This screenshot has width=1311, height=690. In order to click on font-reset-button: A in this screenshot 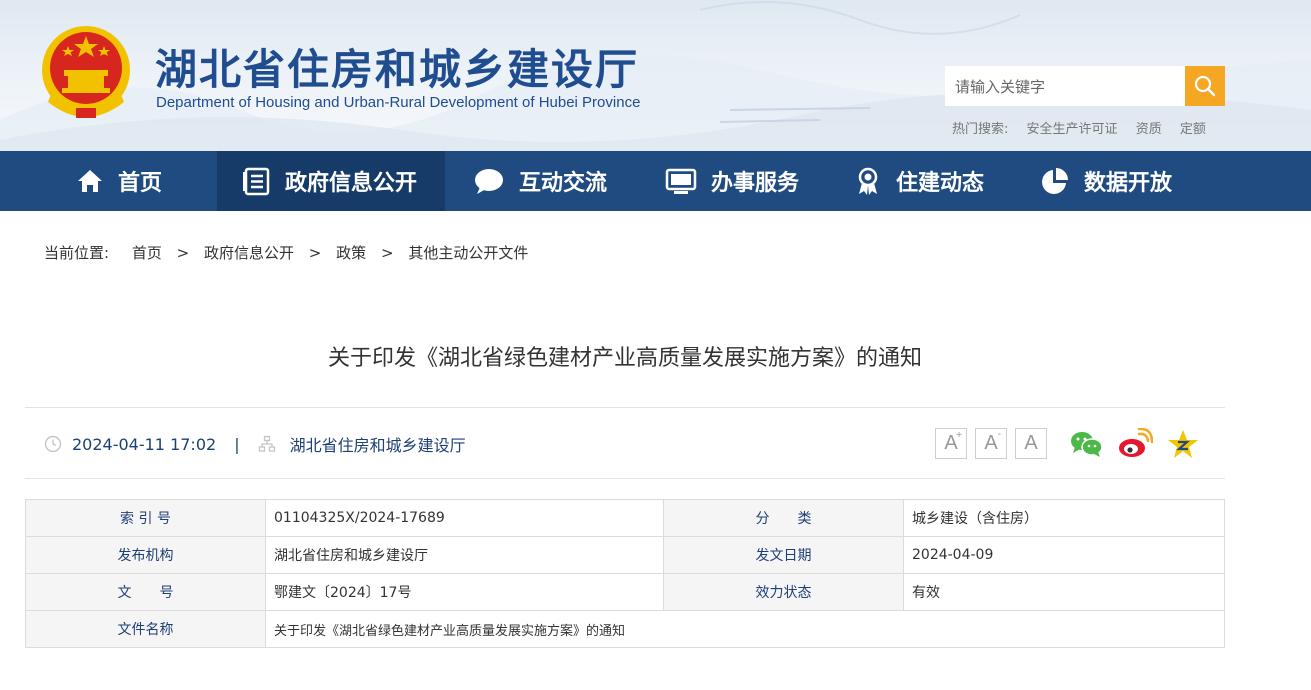, I will do `click(1031, 443)`.